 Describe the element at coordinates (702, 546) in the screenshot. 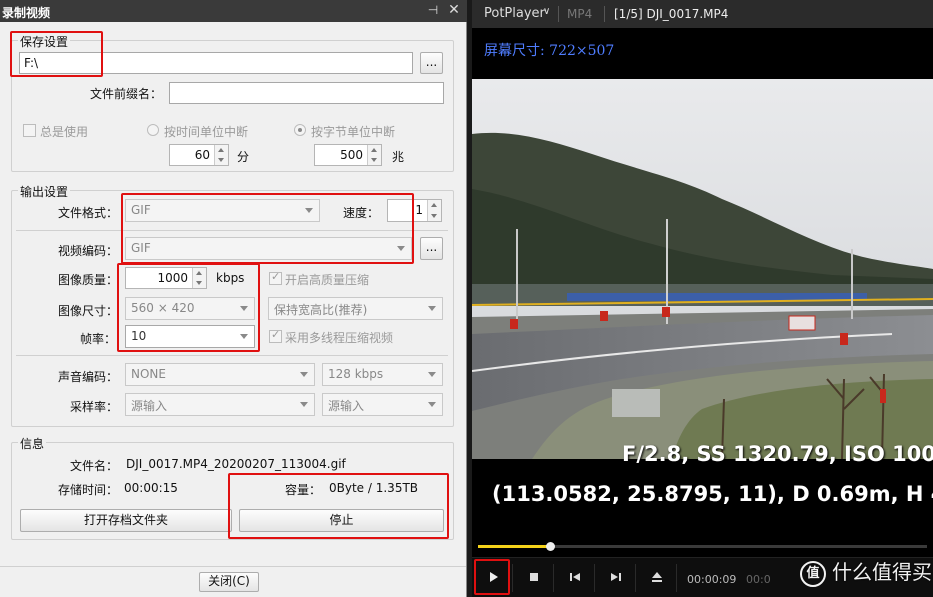

I see `seek-bar` at that location.